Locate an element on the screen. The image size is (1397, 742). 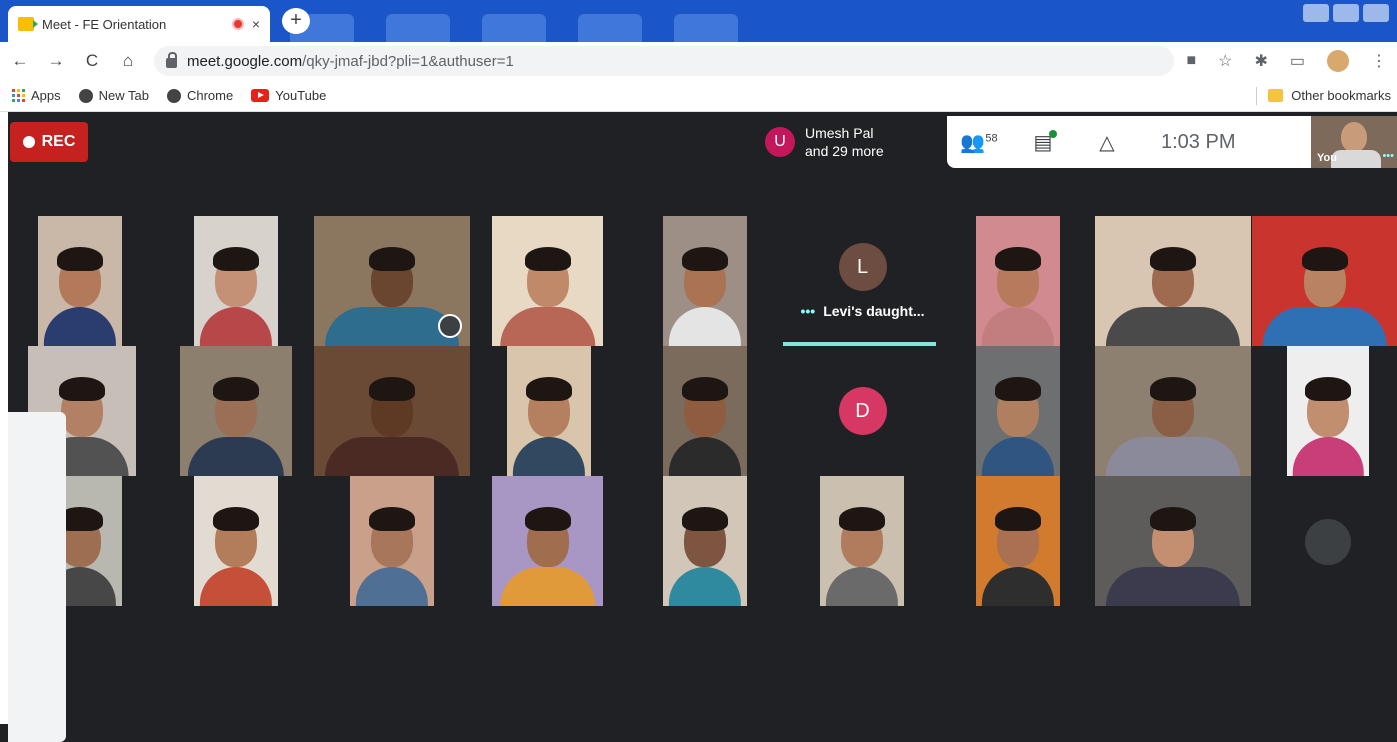
activities-button: △ is located at coordinates (1107, 142).